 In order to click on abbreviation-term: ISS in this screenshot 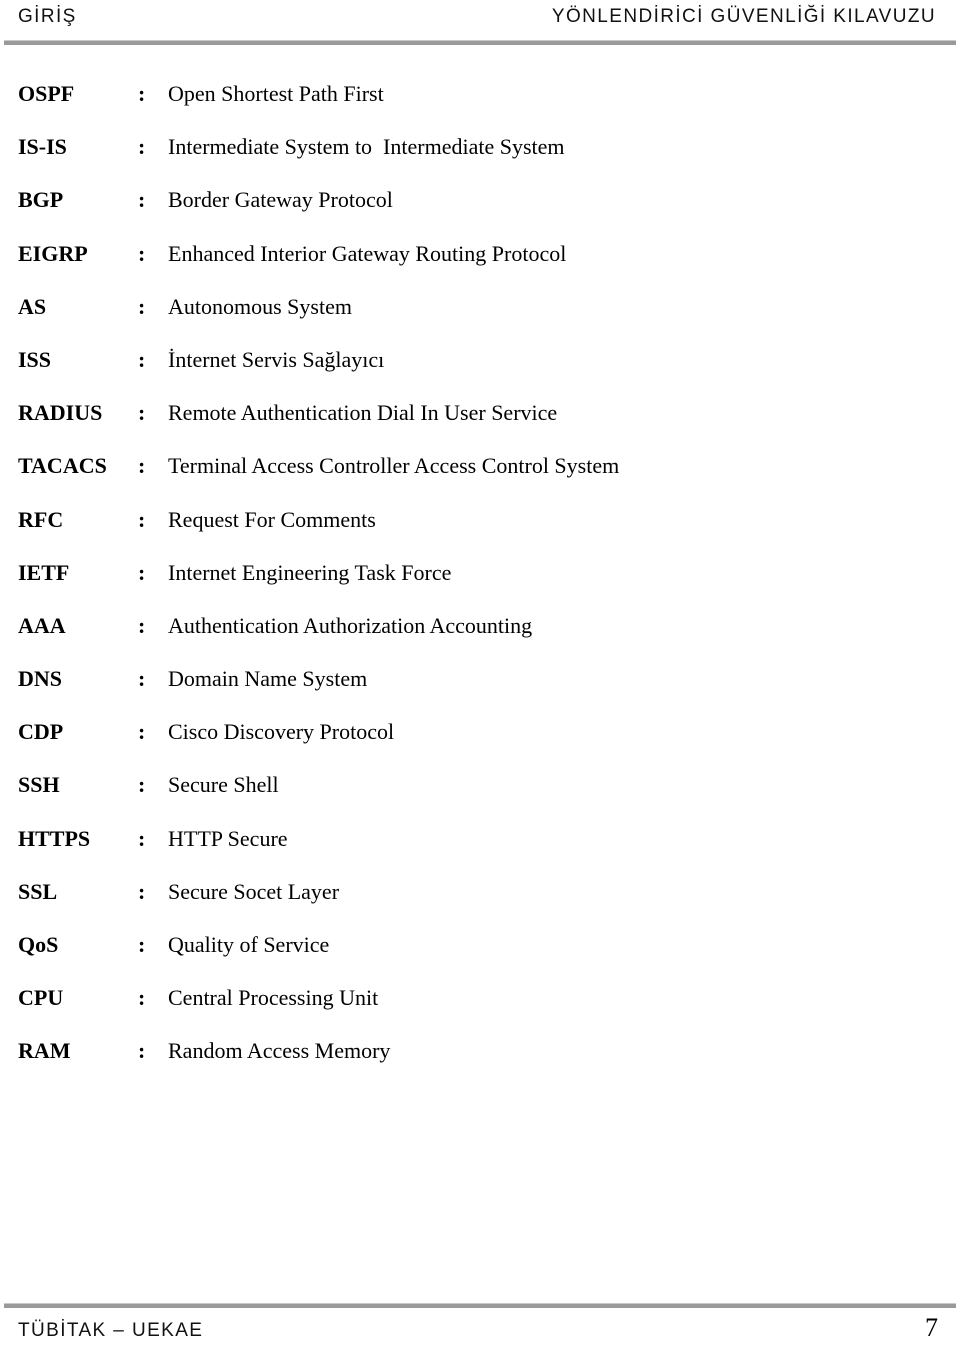, I will do `click(35, 359)`.